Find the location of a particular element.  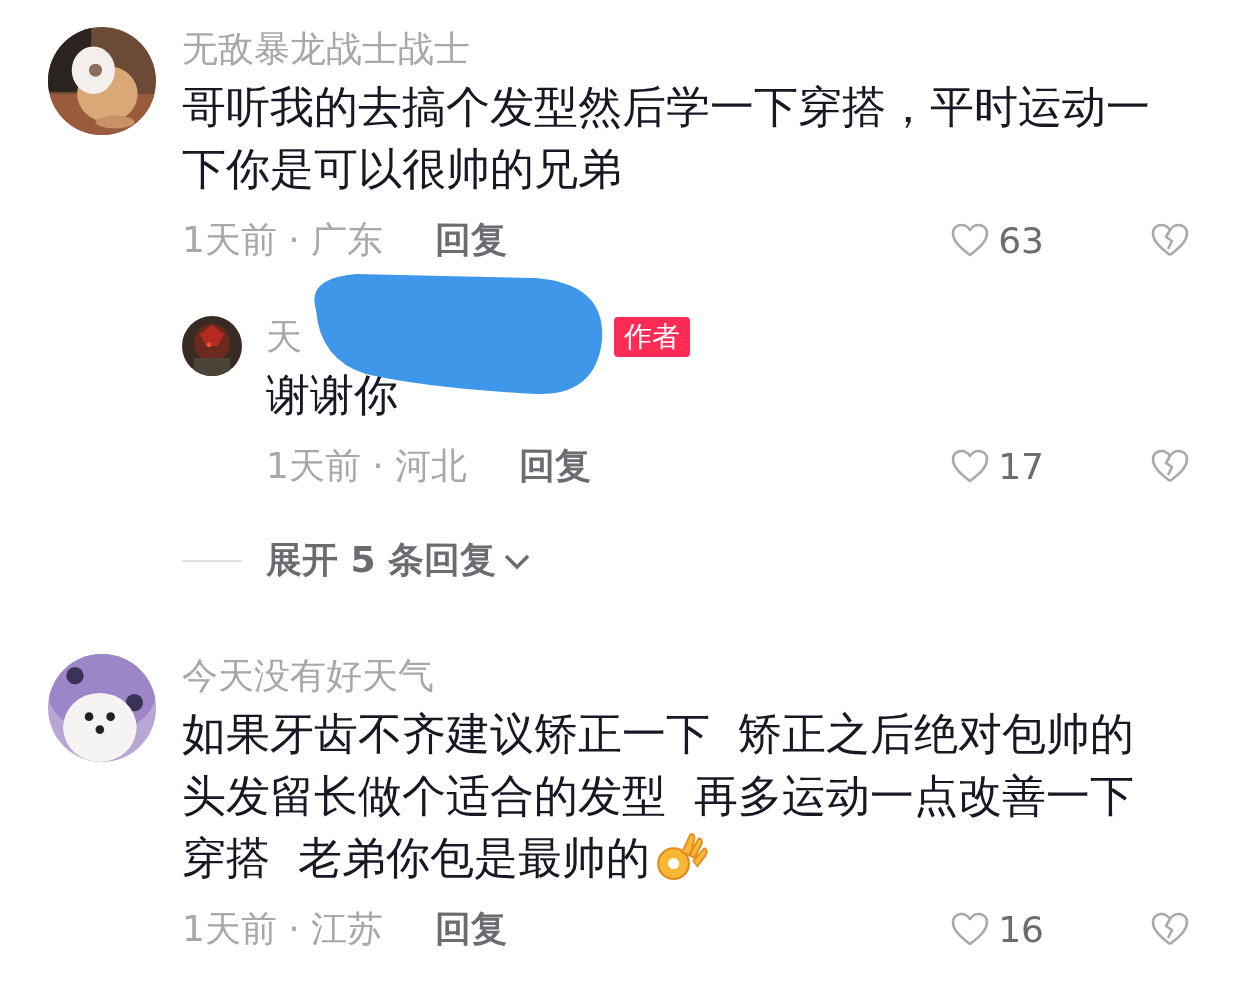

comment-text: 下你是可以很帅的兄弟 is located at coordinates (402, 169).